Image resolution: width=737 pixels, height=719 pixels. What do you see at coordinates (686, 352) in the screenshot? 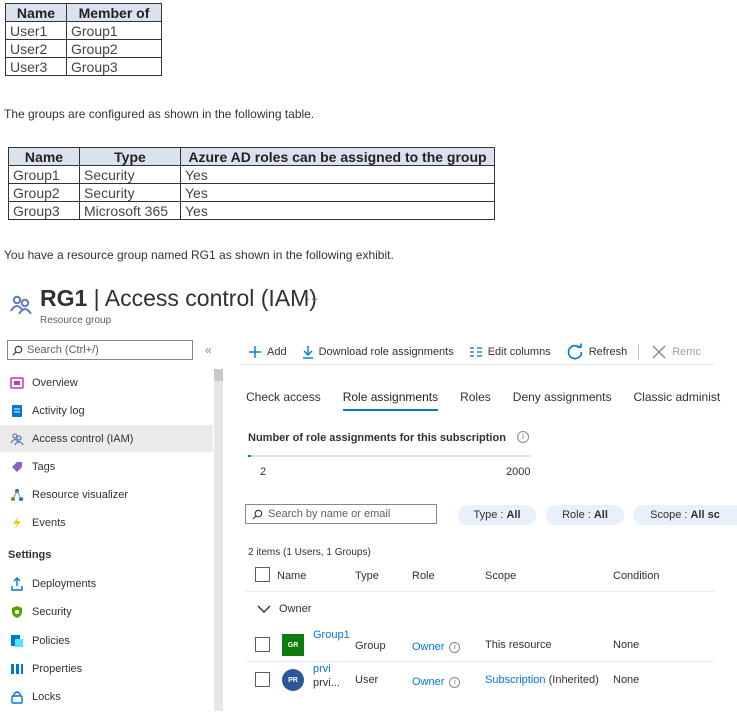
I see `remove-label: Remc` at bounding box center [686, 352].